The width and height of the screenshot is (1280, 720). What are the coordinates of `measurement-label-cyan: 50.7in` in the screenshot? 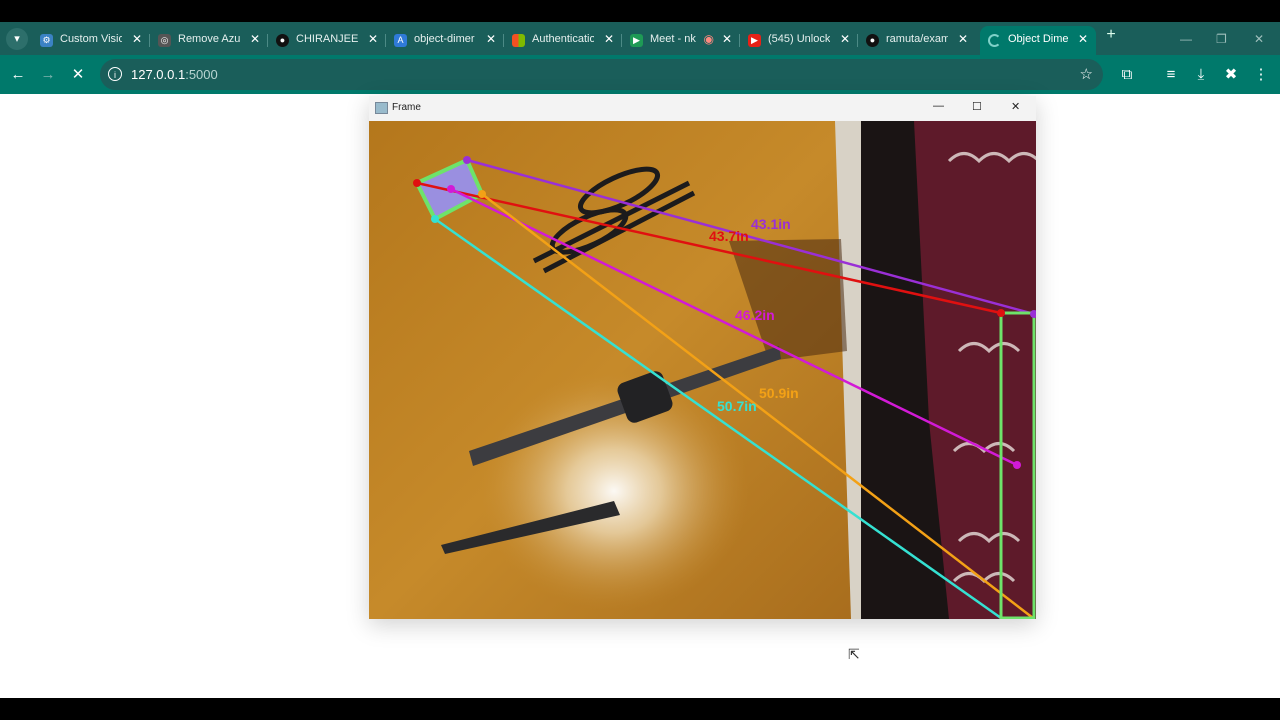 It's located at (737, 406).